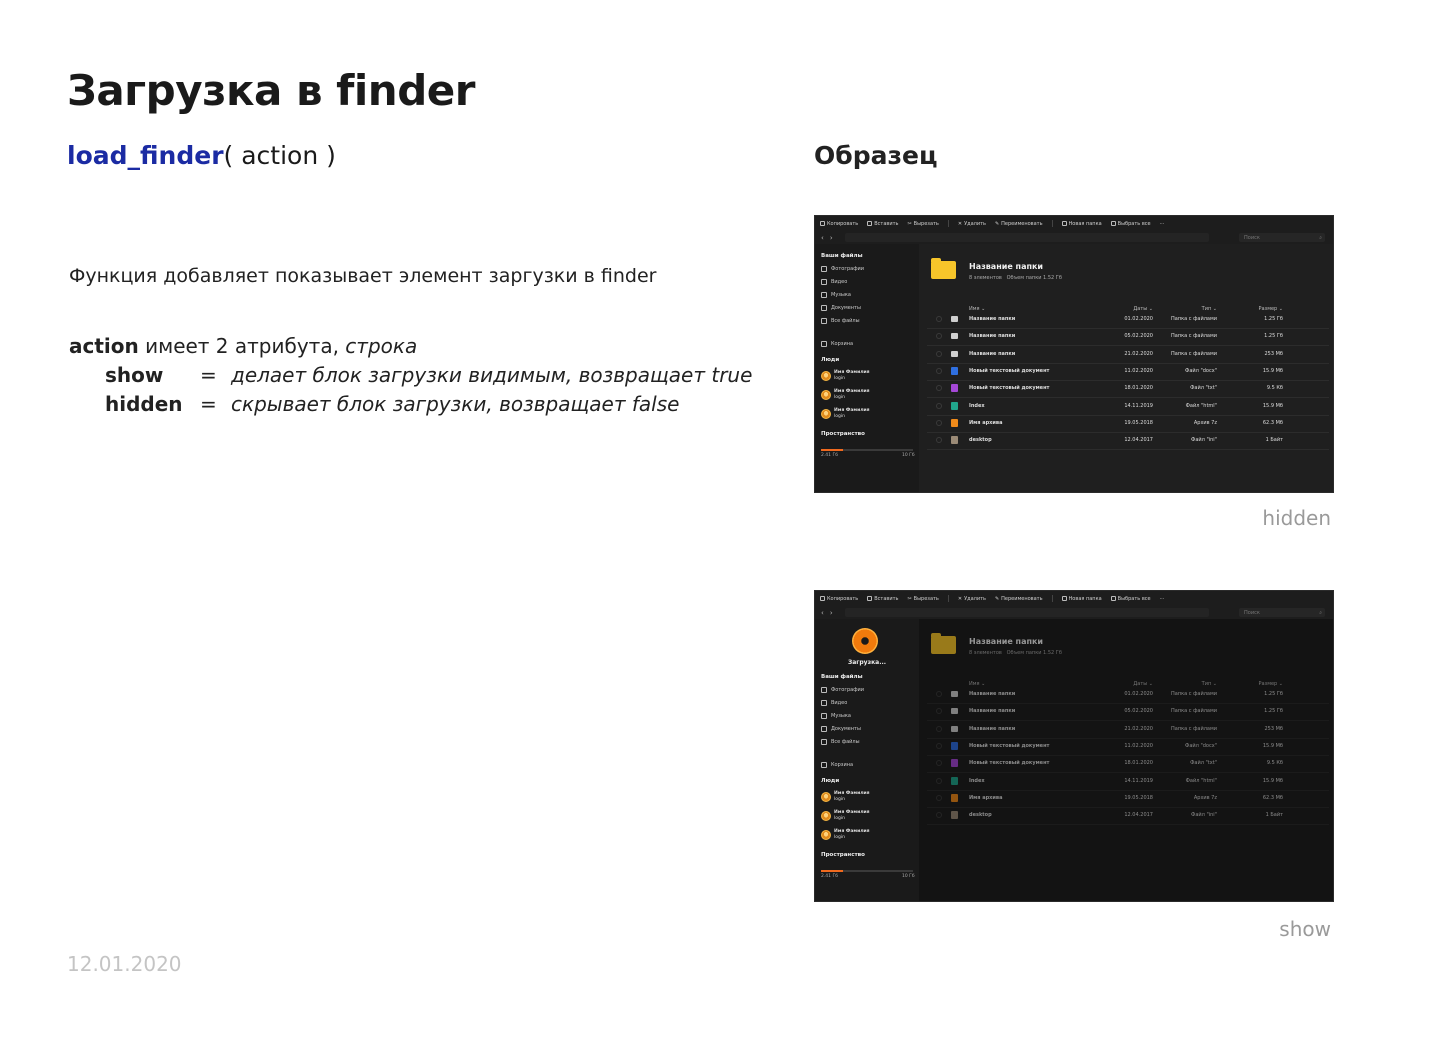 The width and height of the screenshot is (1440, 1041). What do you see at coordinates (960, 598) in the screenshot?
I see `delete-icon: ✕` at bounding box center [960, 598].